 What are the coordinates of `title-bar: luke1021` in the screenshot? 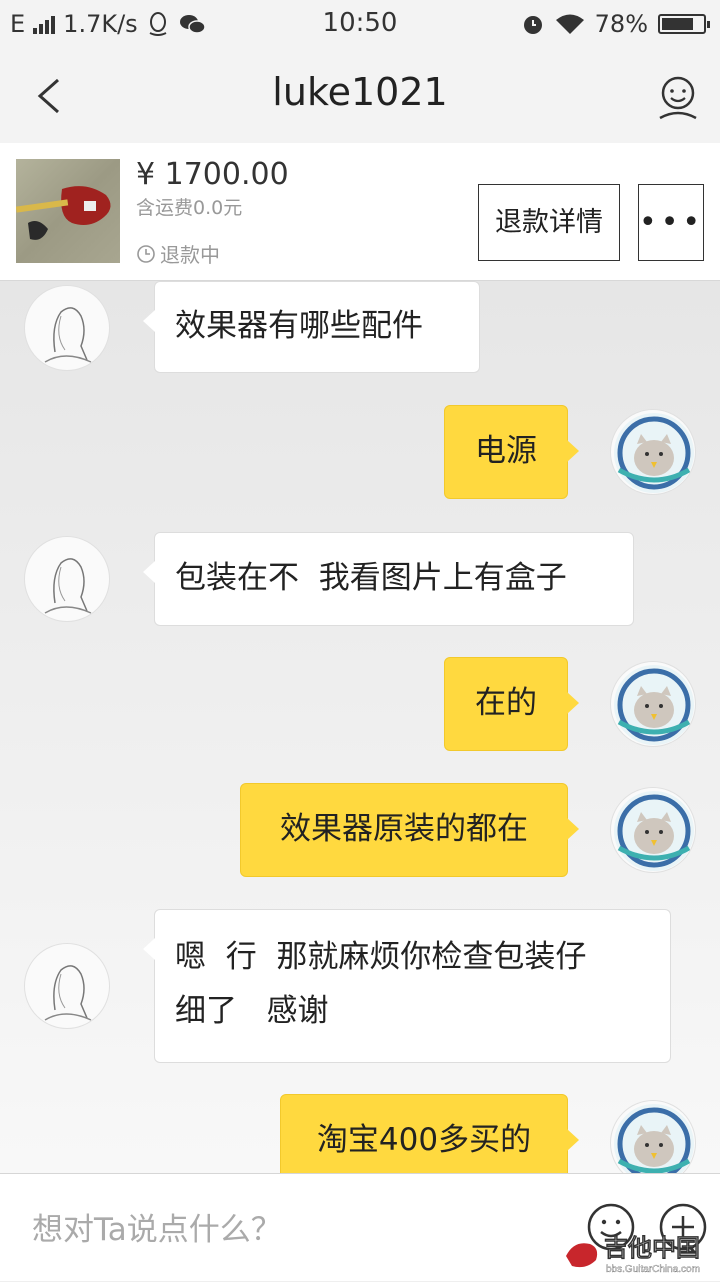 It's located at (360, 96).